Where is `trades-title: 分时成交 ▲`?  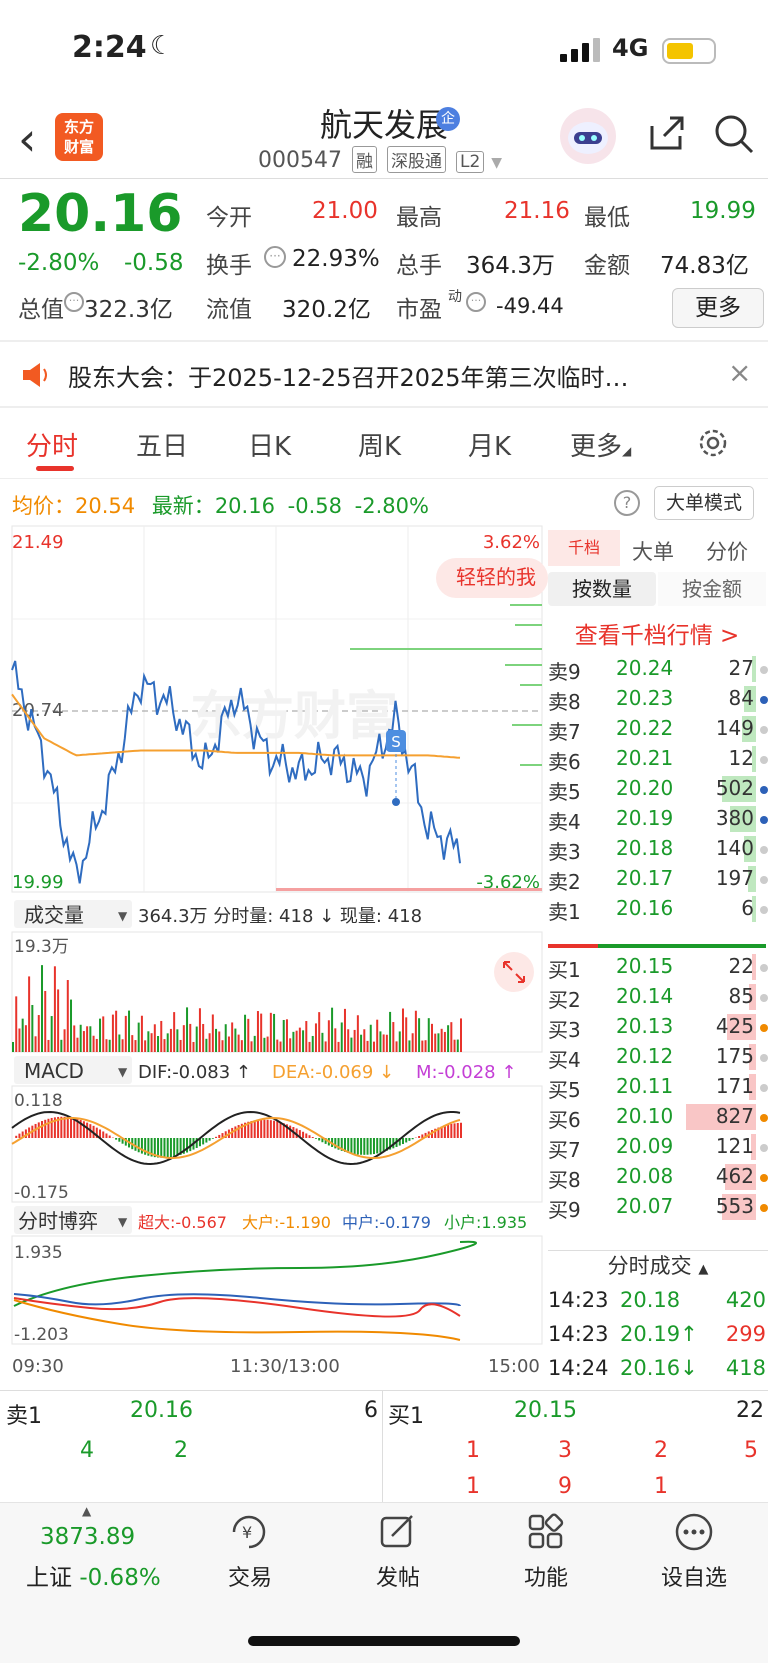
trades-title: 分时成交 ▲ is located at coordinates (658, 1265).